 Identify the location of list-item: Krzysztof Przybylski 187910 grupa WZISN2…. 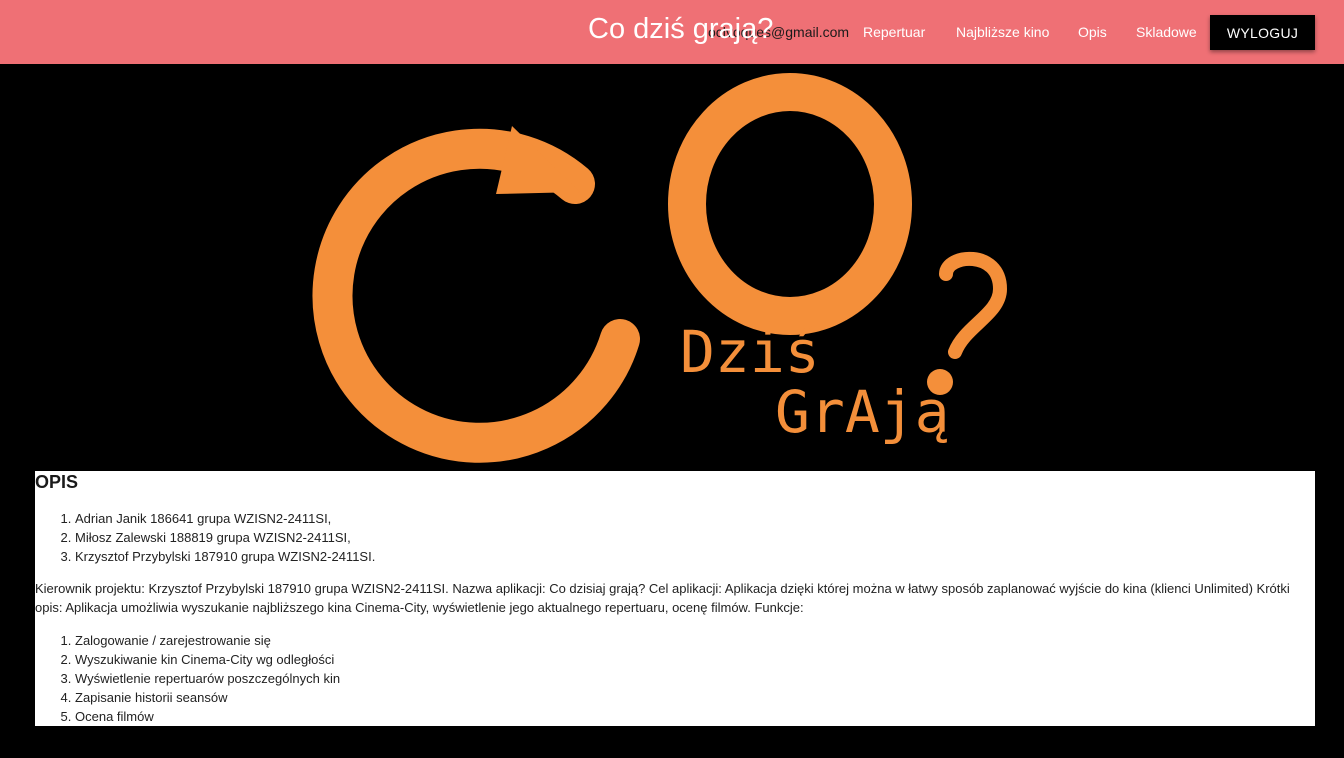
(225, 556).